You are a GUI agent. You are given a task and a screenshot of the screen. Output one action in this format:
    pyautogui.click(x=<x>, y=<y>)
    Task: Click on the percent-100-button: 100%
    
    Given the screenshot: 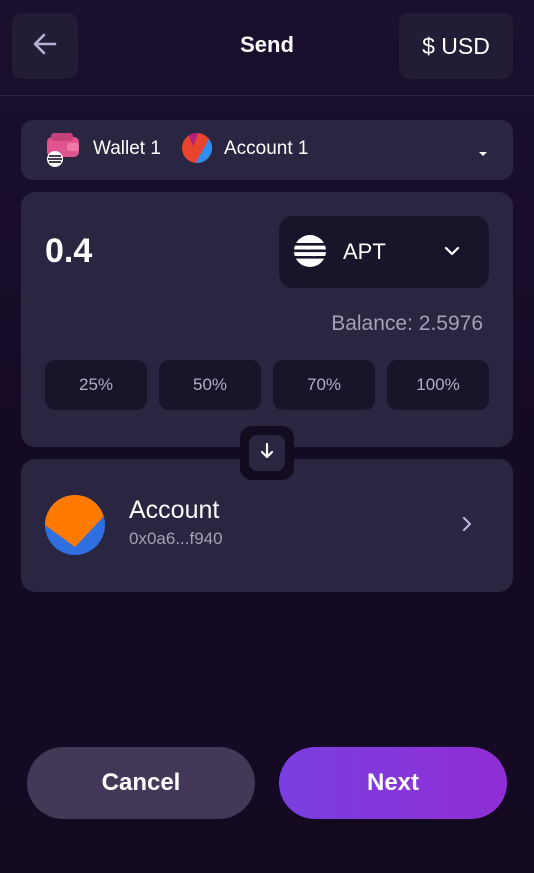 What is the action you would take?
    pyautogui.click(x=438, y=385)
    